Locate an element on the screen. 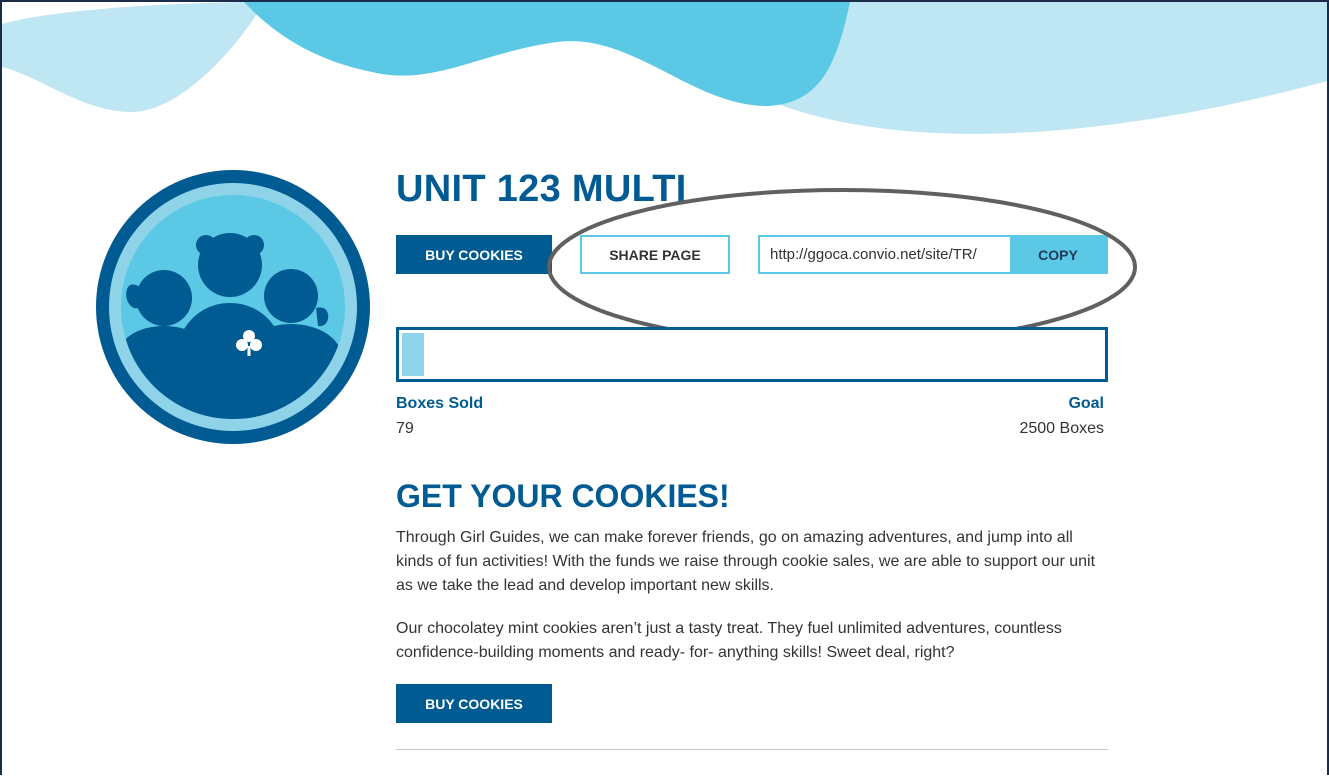 This screenshot has width=1329, height=777. section-divider is located at coordinates (752, 749).